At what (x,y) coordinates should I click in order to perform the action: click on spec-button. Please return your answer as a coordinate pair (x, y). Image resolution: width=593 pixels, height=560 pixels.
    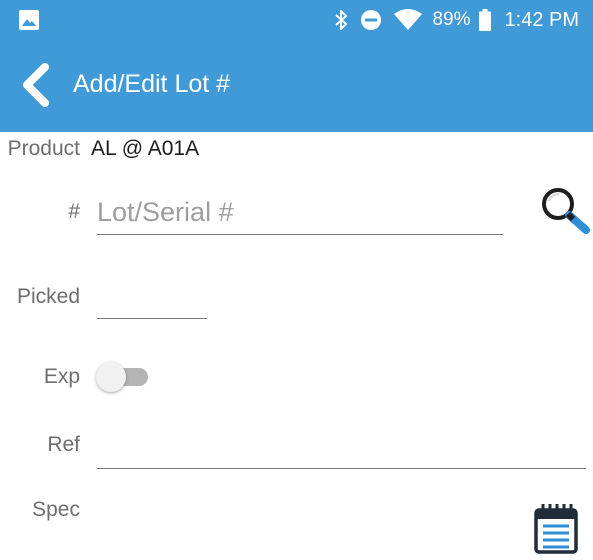
    Looking at the image, I should click on (557, 528).